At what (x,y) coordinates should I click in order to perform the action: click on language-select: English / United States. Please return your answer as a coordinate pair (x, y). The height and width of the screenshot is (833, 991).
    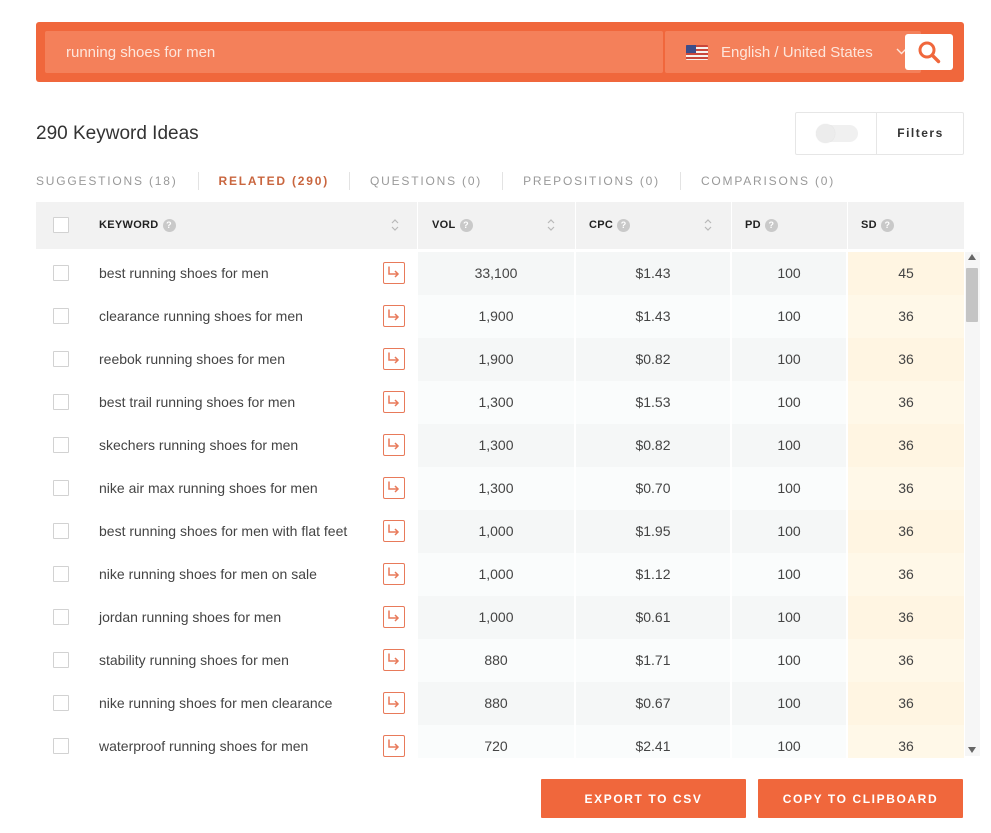
    Looking at the image, I should click on (793, 52).